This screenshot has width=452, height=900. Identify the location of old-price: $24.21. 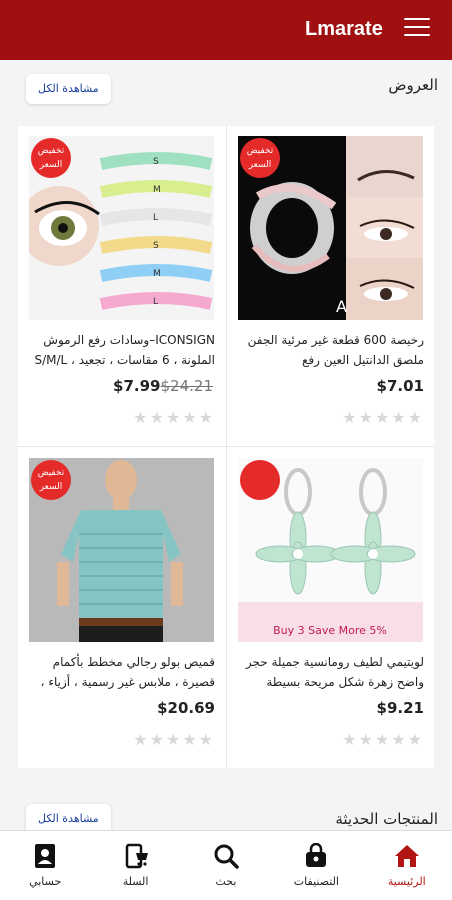
(187, 386).